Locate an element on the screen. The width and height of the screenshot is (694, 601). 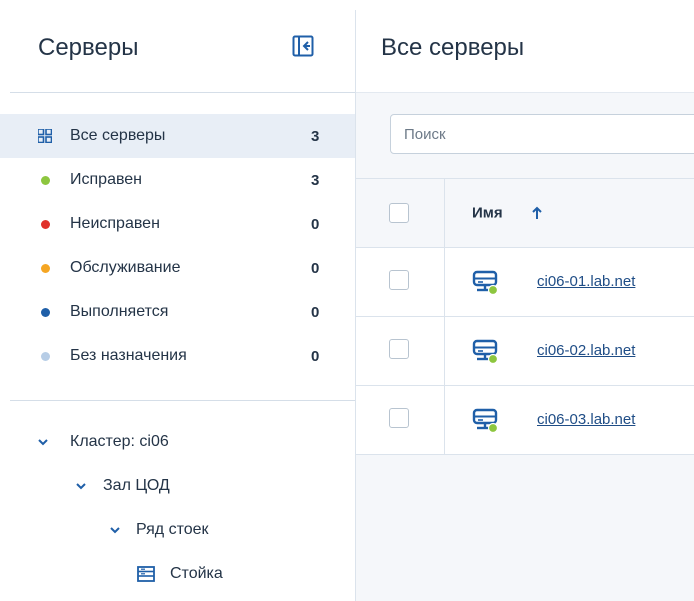
tree-item-label: Кластер: ci06 is located at coordinates (119, 441).